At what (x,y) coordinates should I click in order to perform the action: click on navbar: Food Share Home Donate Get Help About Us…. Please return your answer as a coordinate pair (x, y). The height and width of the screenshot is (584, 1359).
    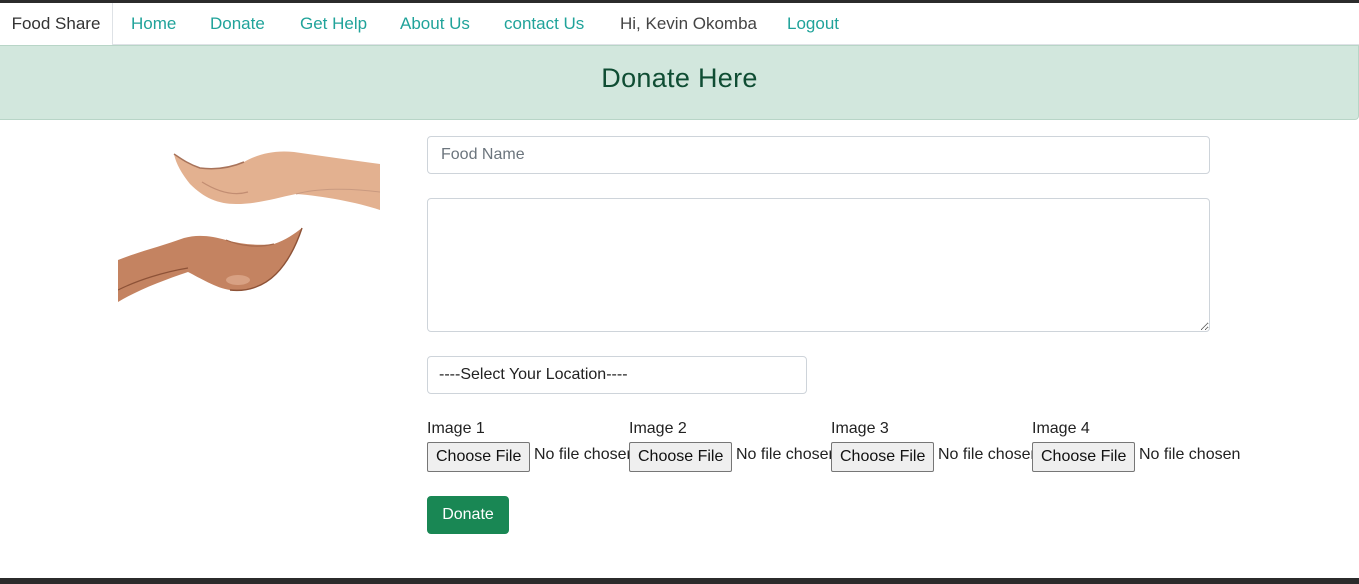
    Looking at the image, I should click on (679, 24).